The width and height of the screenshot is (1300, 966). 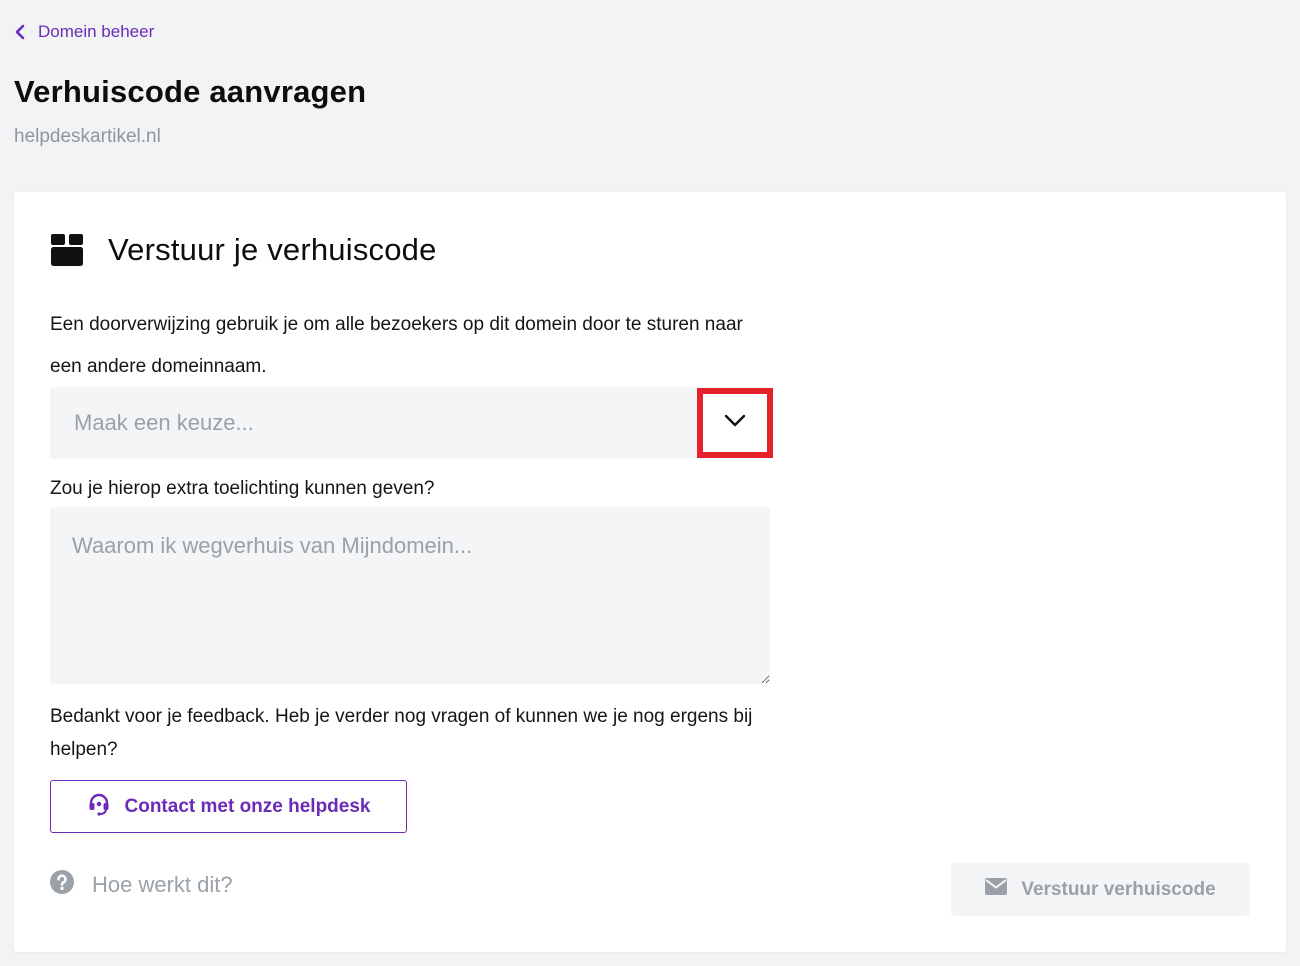 What do you see at coordinates (67, 250) in the screenshot?
I see `box-icon` at bounding box center [67, 250].